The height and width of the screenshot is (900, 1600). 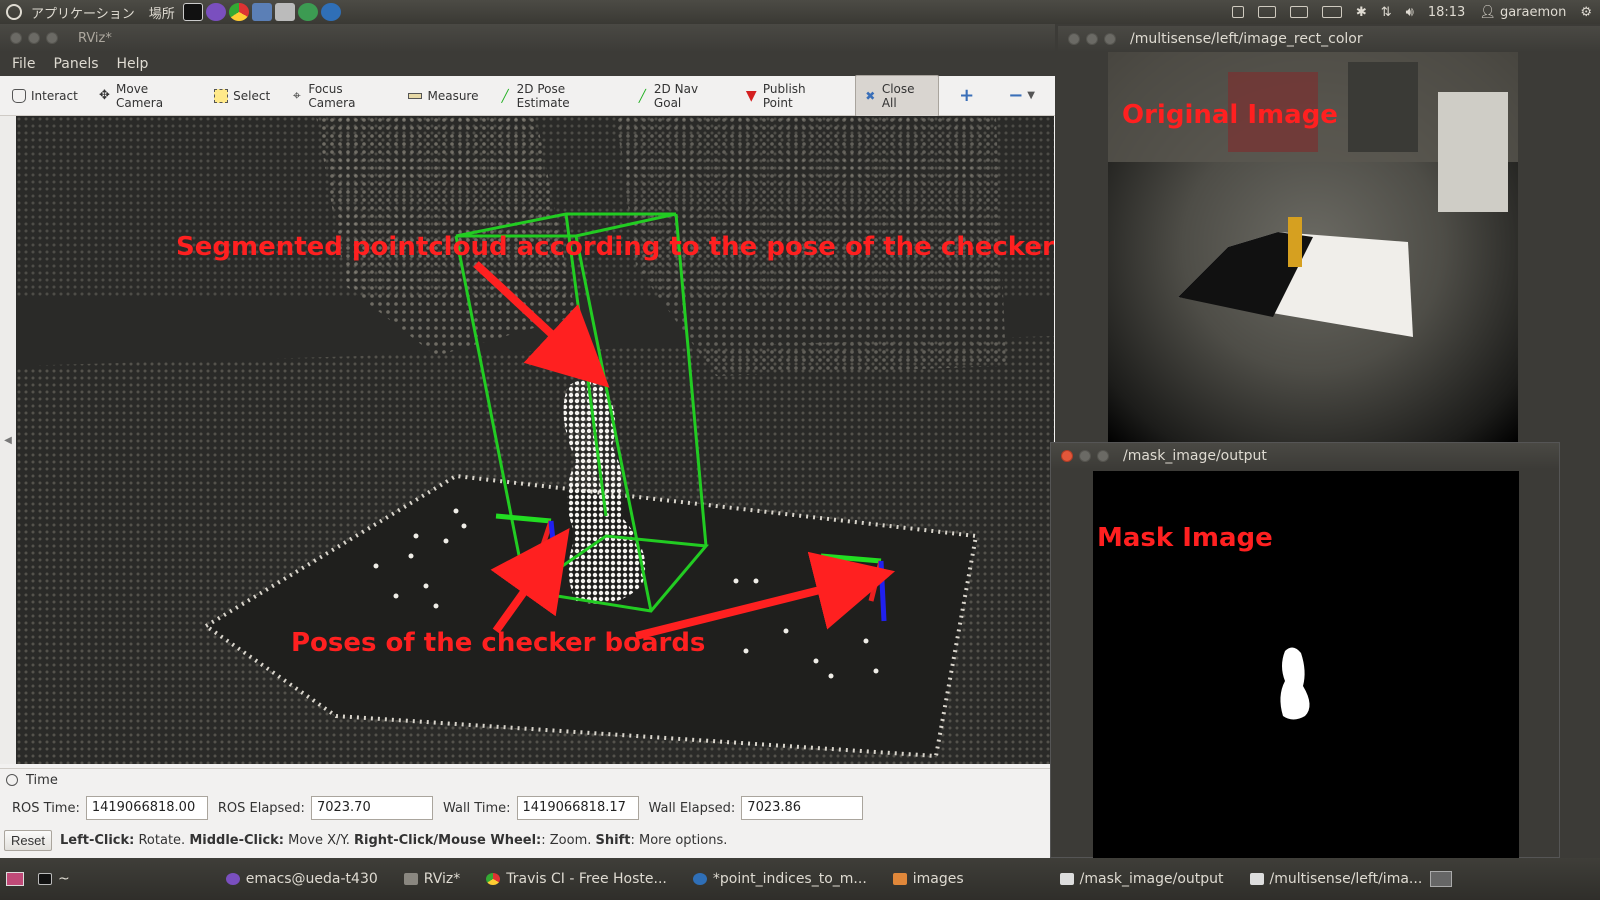 I want to click on mask-image-view: Mask Image, so click(x=1306, y=665).